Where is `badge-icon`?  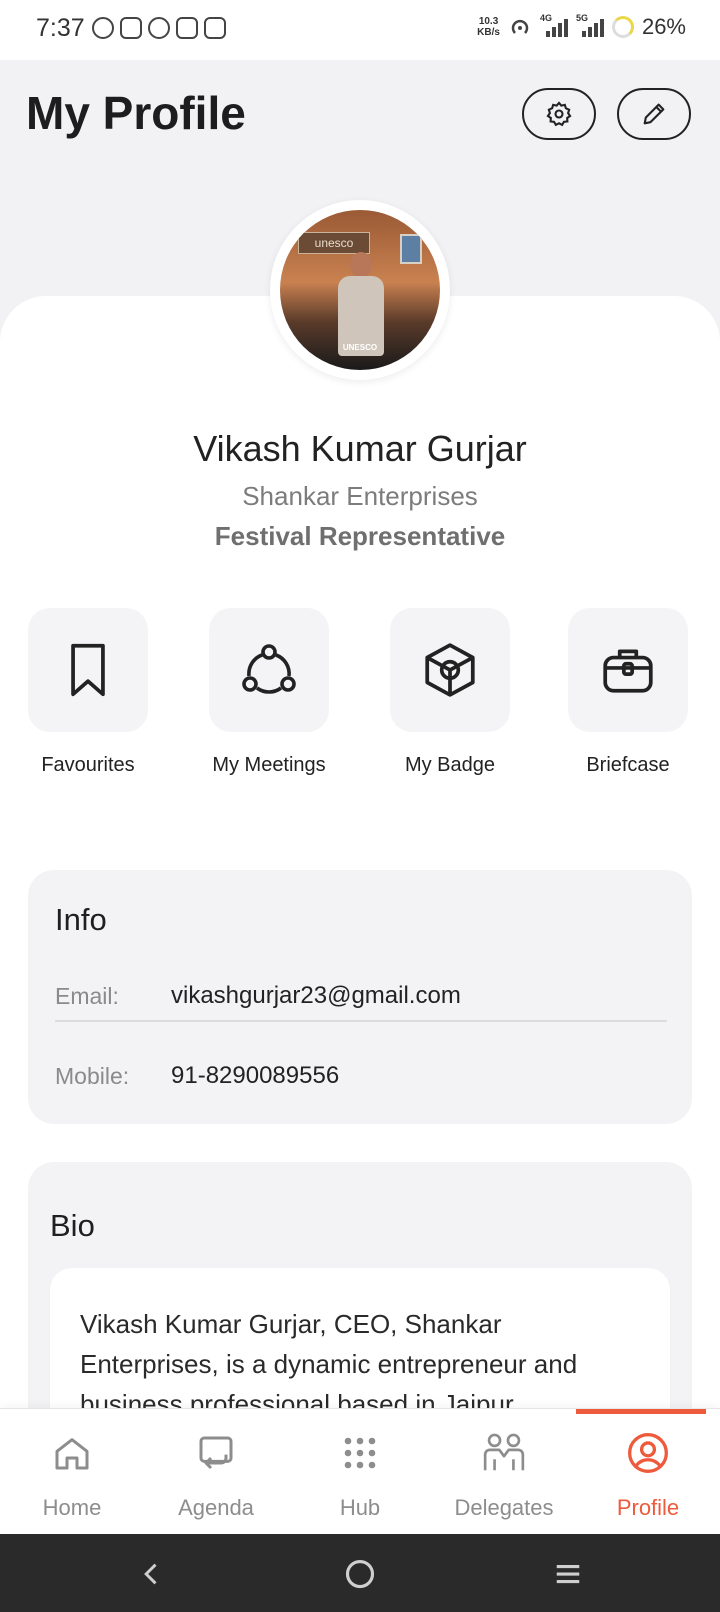
badge-icon is located at coordinates (450, 670).